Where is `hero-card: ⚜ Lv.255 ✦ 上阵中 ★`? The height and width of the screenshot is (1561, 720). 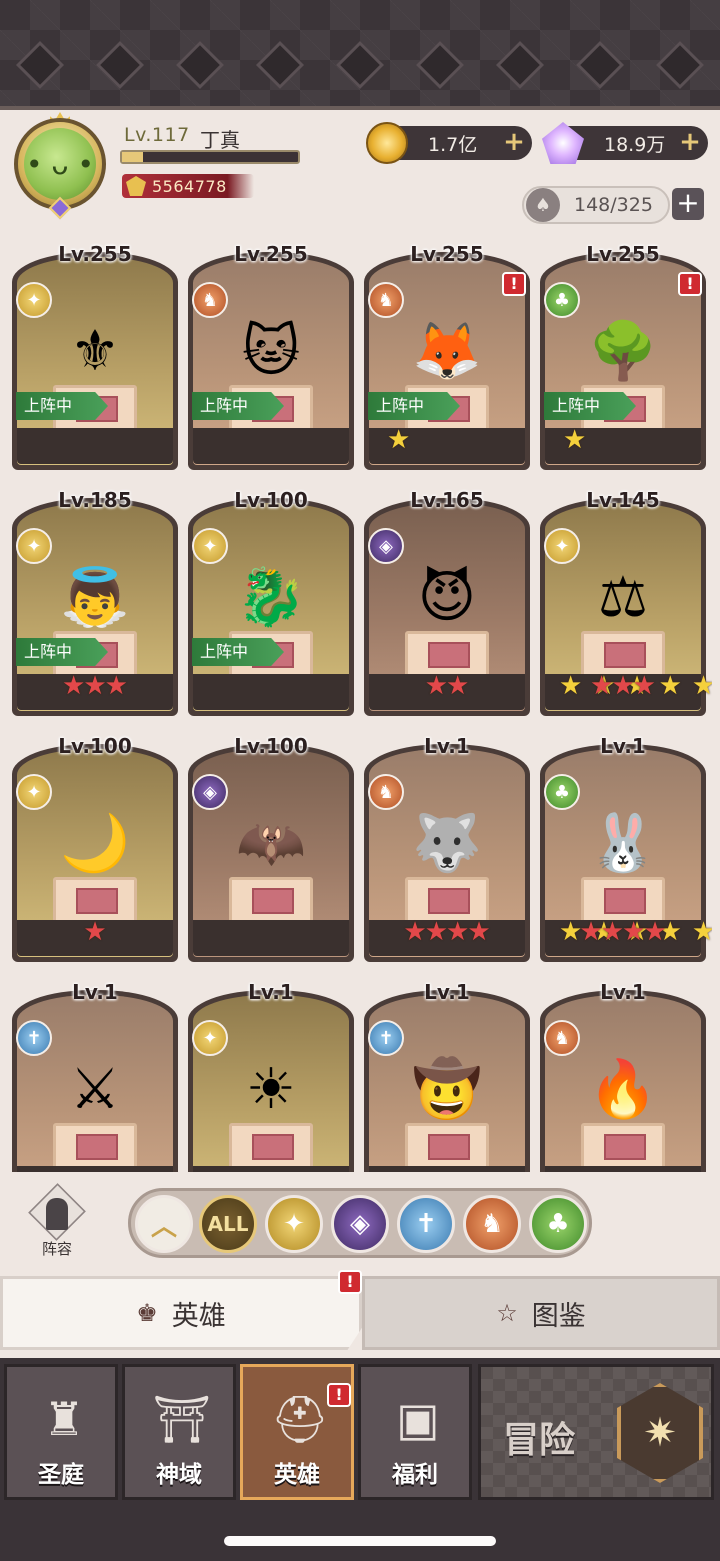 hero-card: ⚜ Lv.255 ✦ 上阵中 ★ is located at coordinates (211, 436).